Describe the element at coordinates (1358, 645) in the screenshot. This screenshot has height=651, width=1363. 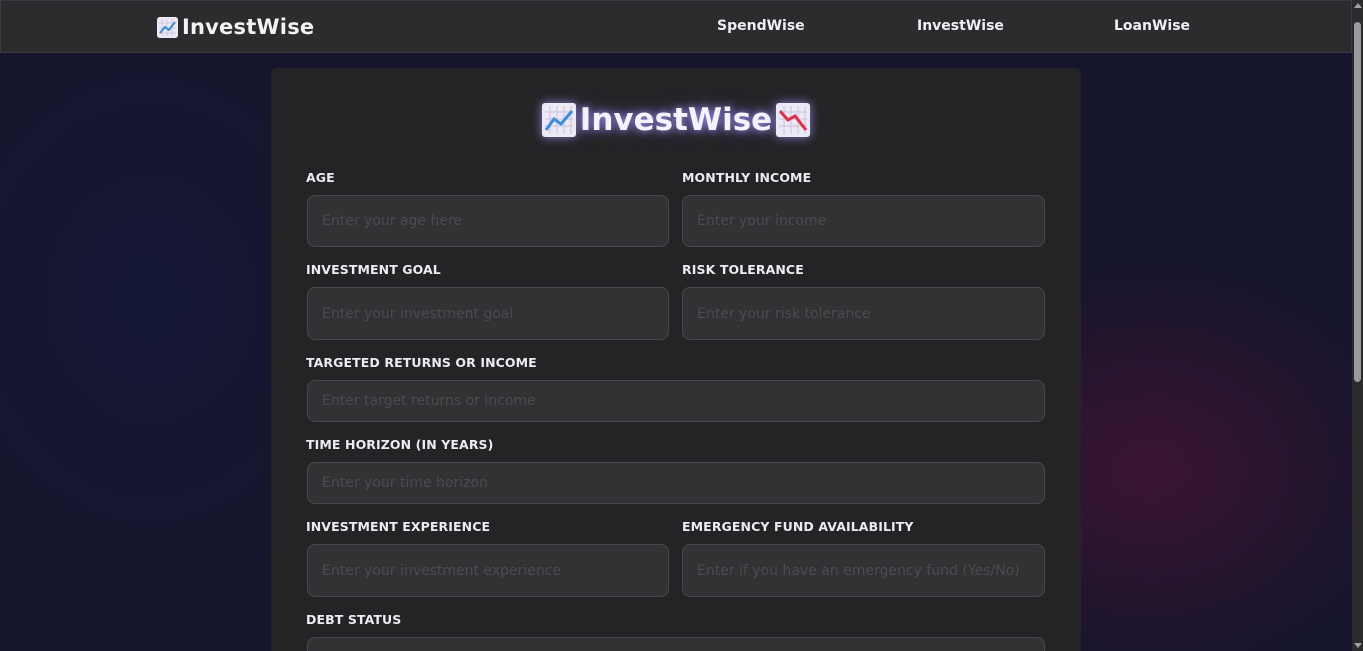
I see `scroll-down-icon` at that location.